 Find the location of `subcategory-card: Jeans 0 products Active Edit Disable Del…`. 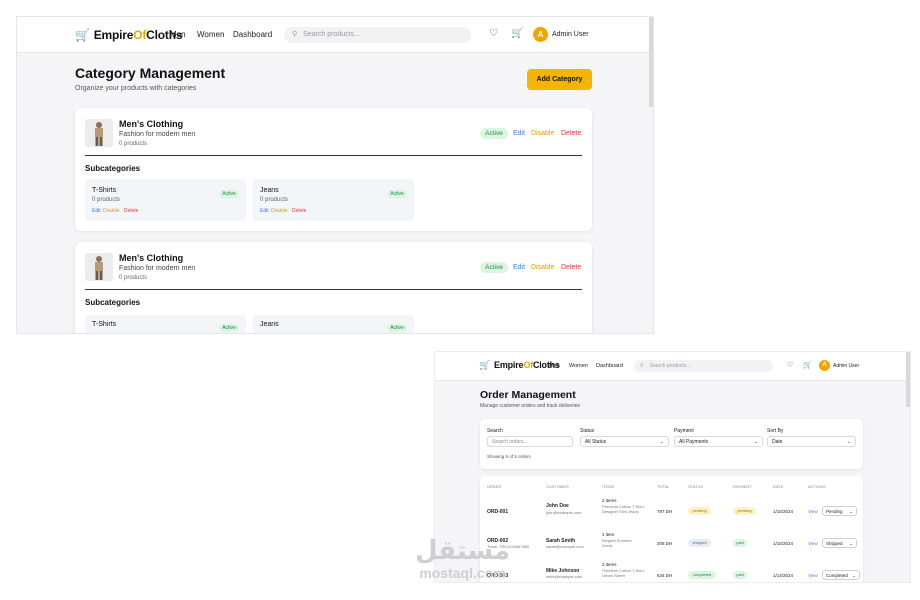

subcategory-card: Jeans 0 products Active Edit Disable Del… is located at coordinates (333, 200).